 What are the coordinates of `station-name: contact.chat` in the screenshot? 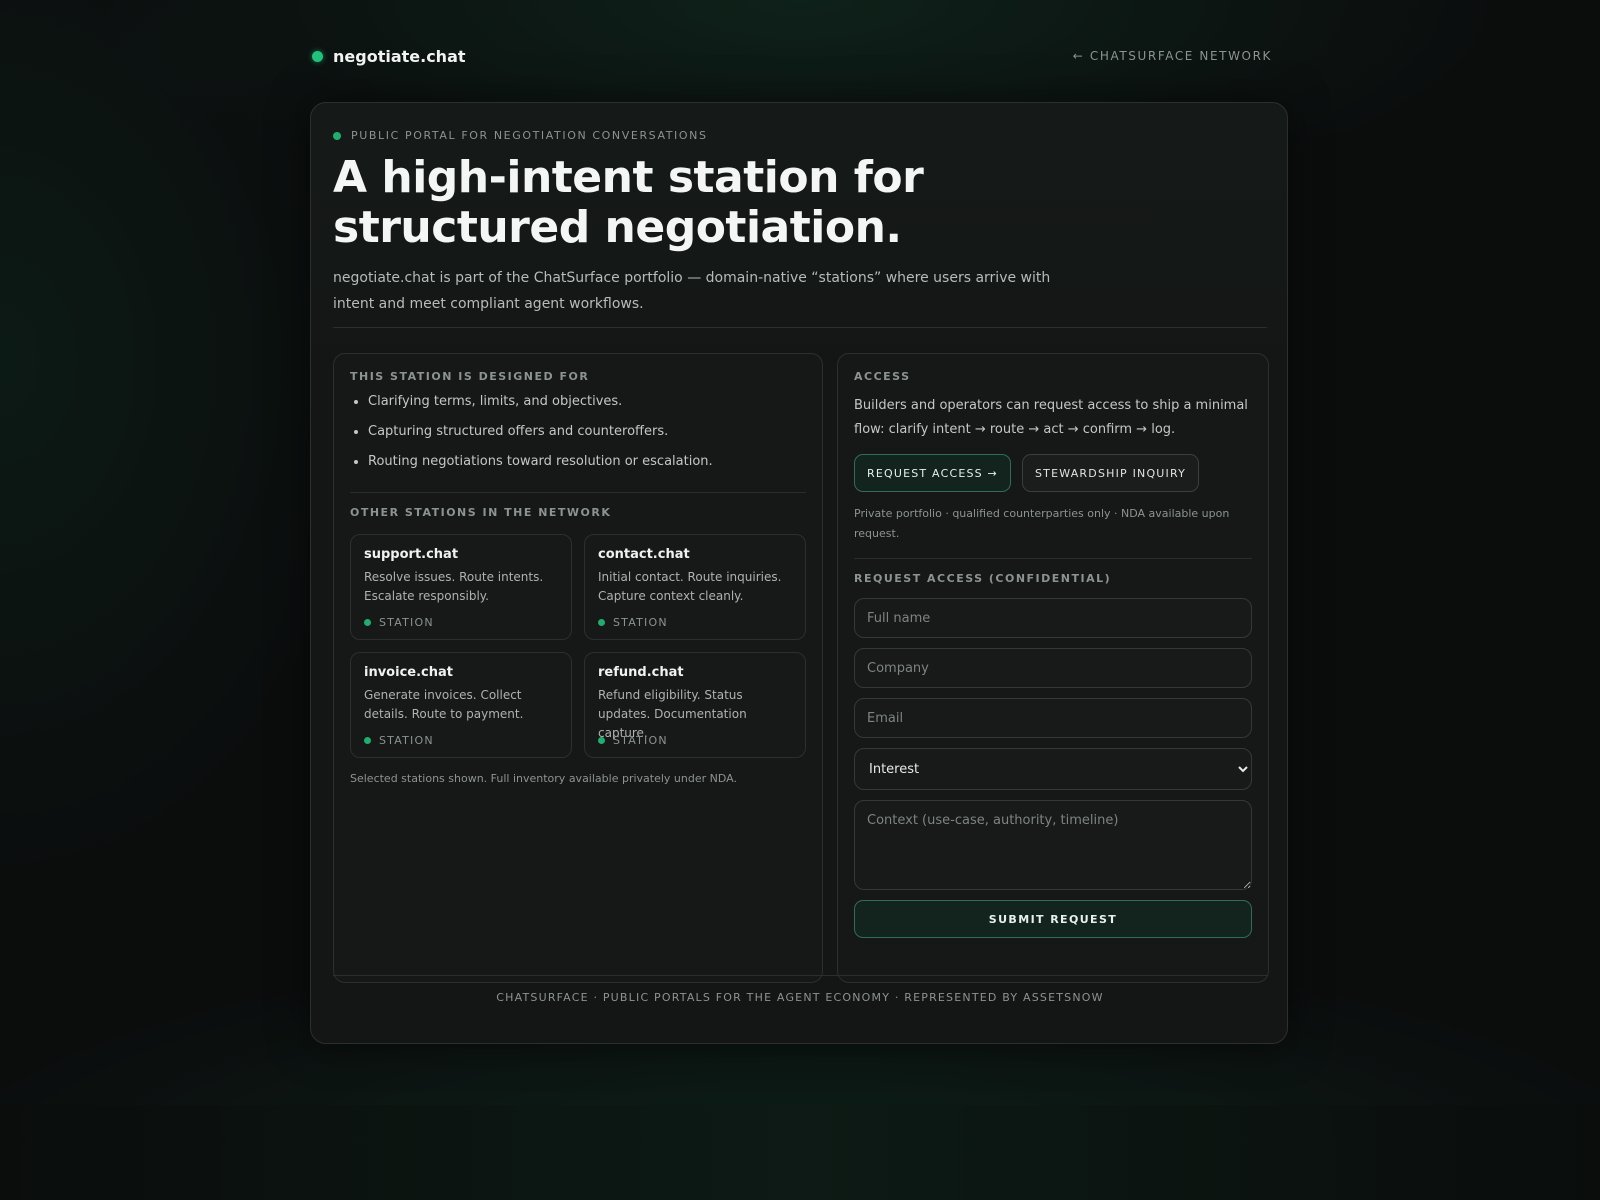 It's located at (644, 554).